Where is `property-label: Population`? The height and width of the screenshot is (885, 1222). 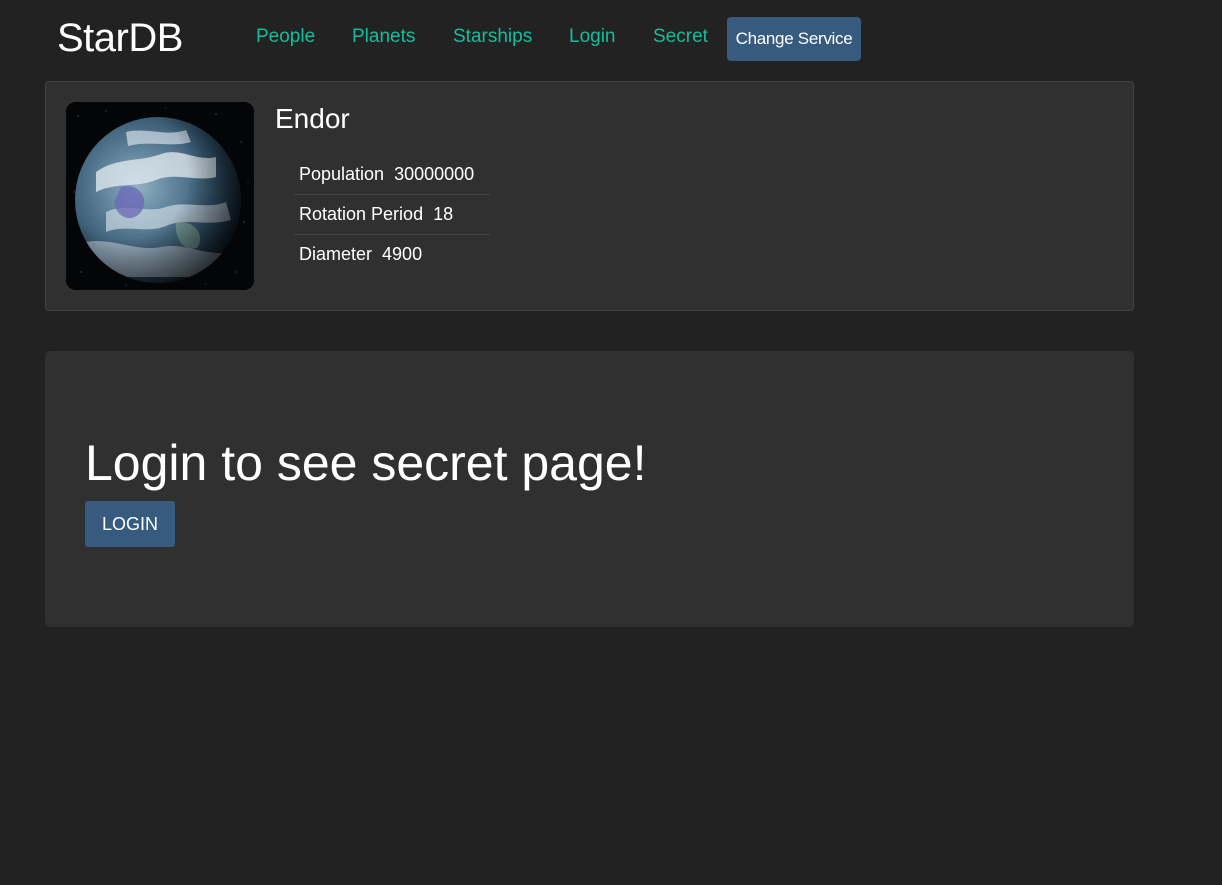
property-label: Population is located at coordinates (342, 174).